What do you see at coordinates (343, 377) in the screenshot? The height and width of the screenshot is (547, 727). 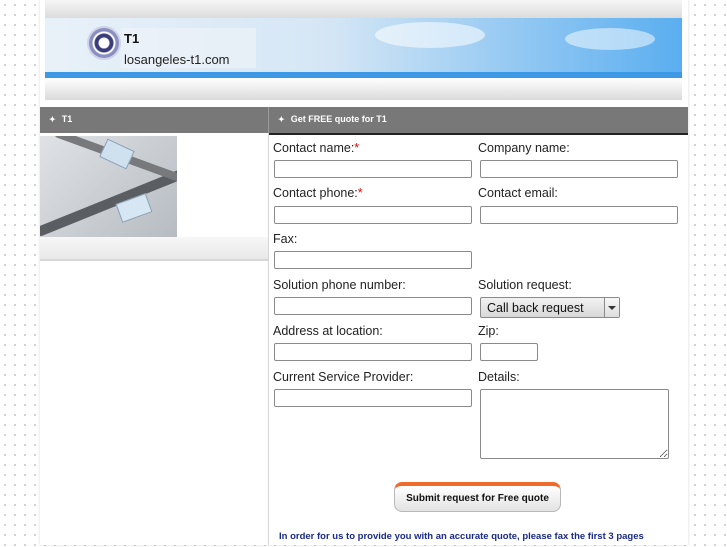 I see `provider-label: Current Service Provider:` at bounding box center [343, 377].